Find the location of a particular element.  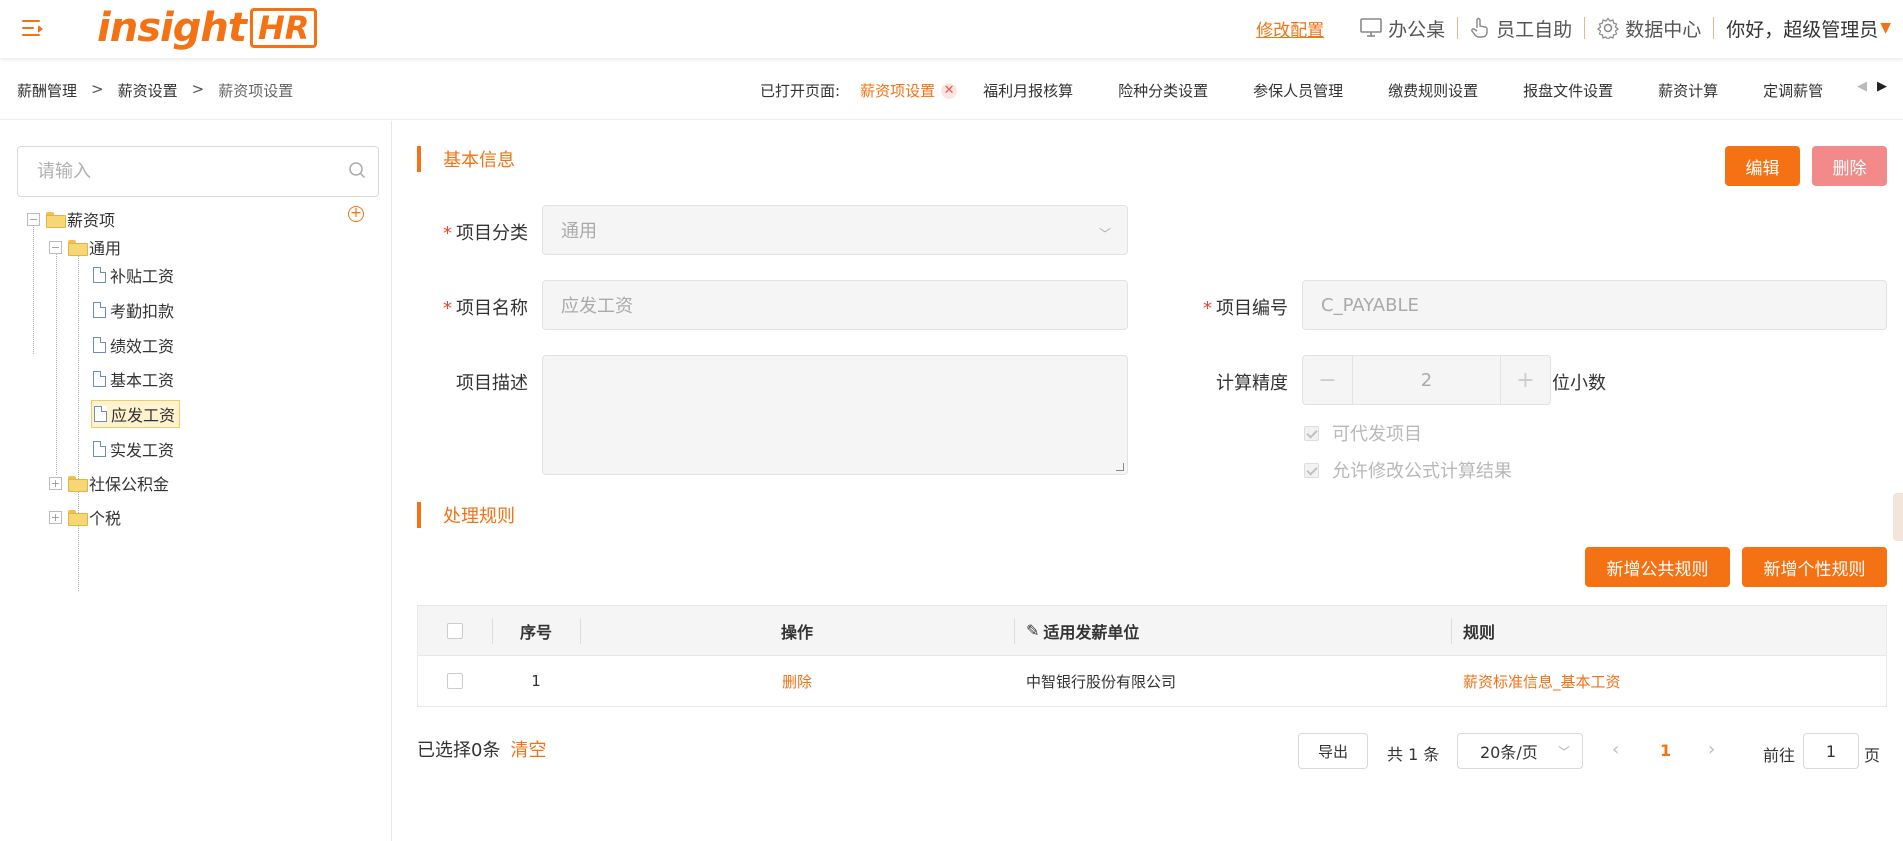

open-tab: 福利月报核算 is located at coordinates (1028, 90).